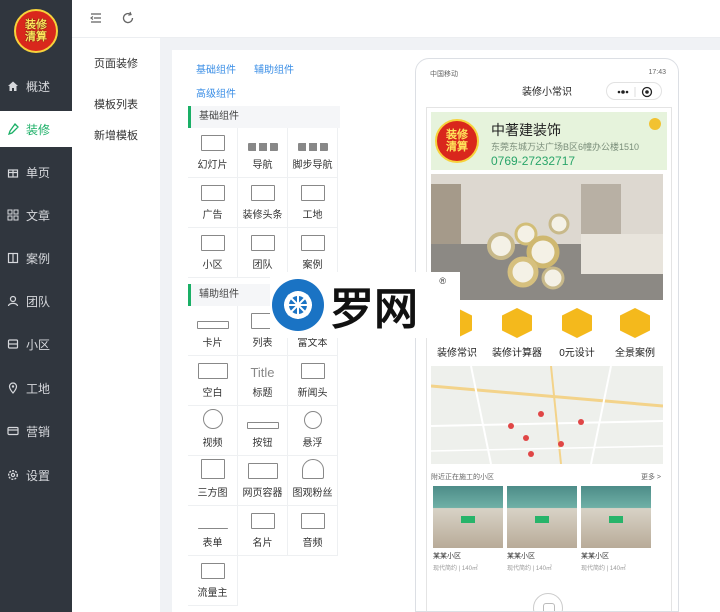 This screenshot has height=612, width=720. Describe the element at coordinates (298, 305) in the screenshot. I see `watermark-logo-icon` at that location.